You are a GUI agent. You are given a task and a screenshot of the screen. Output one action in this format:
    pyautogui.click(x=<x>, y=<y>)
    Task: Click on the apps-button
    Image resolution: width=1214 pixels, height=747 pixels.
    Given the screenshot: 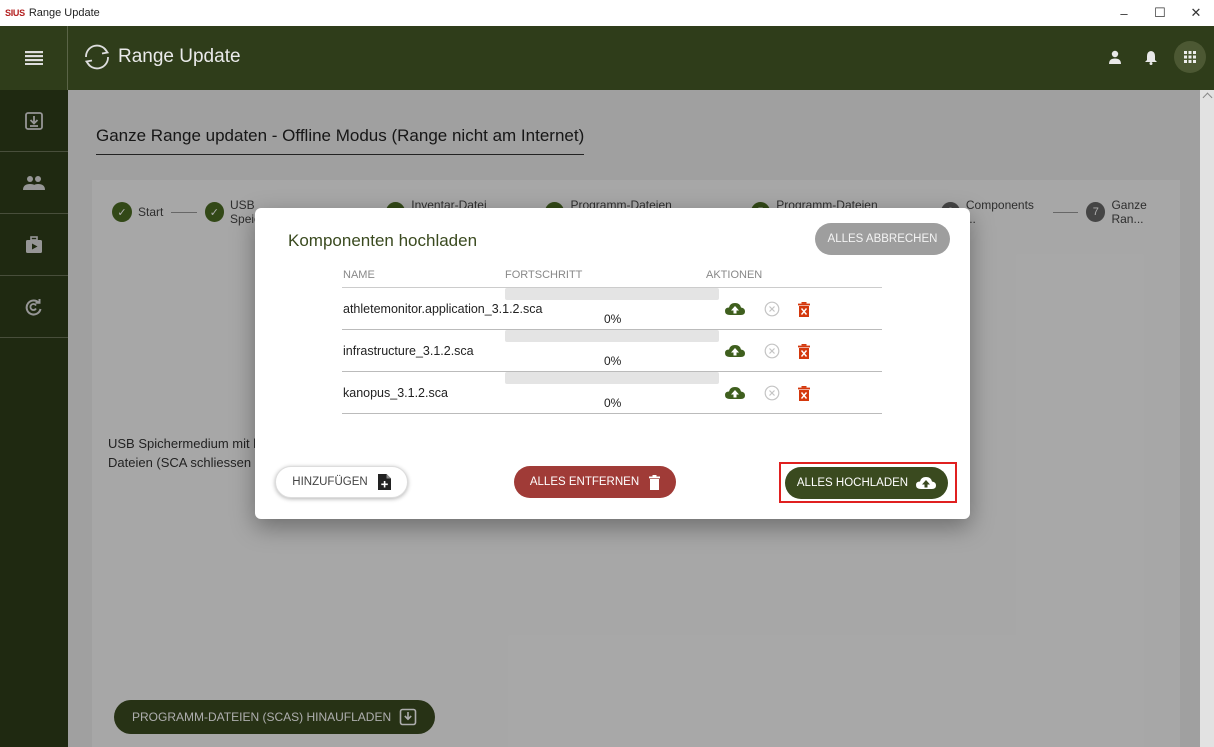 What is the action you would take?
    pyautogui.click(x=1190, y=57)
    